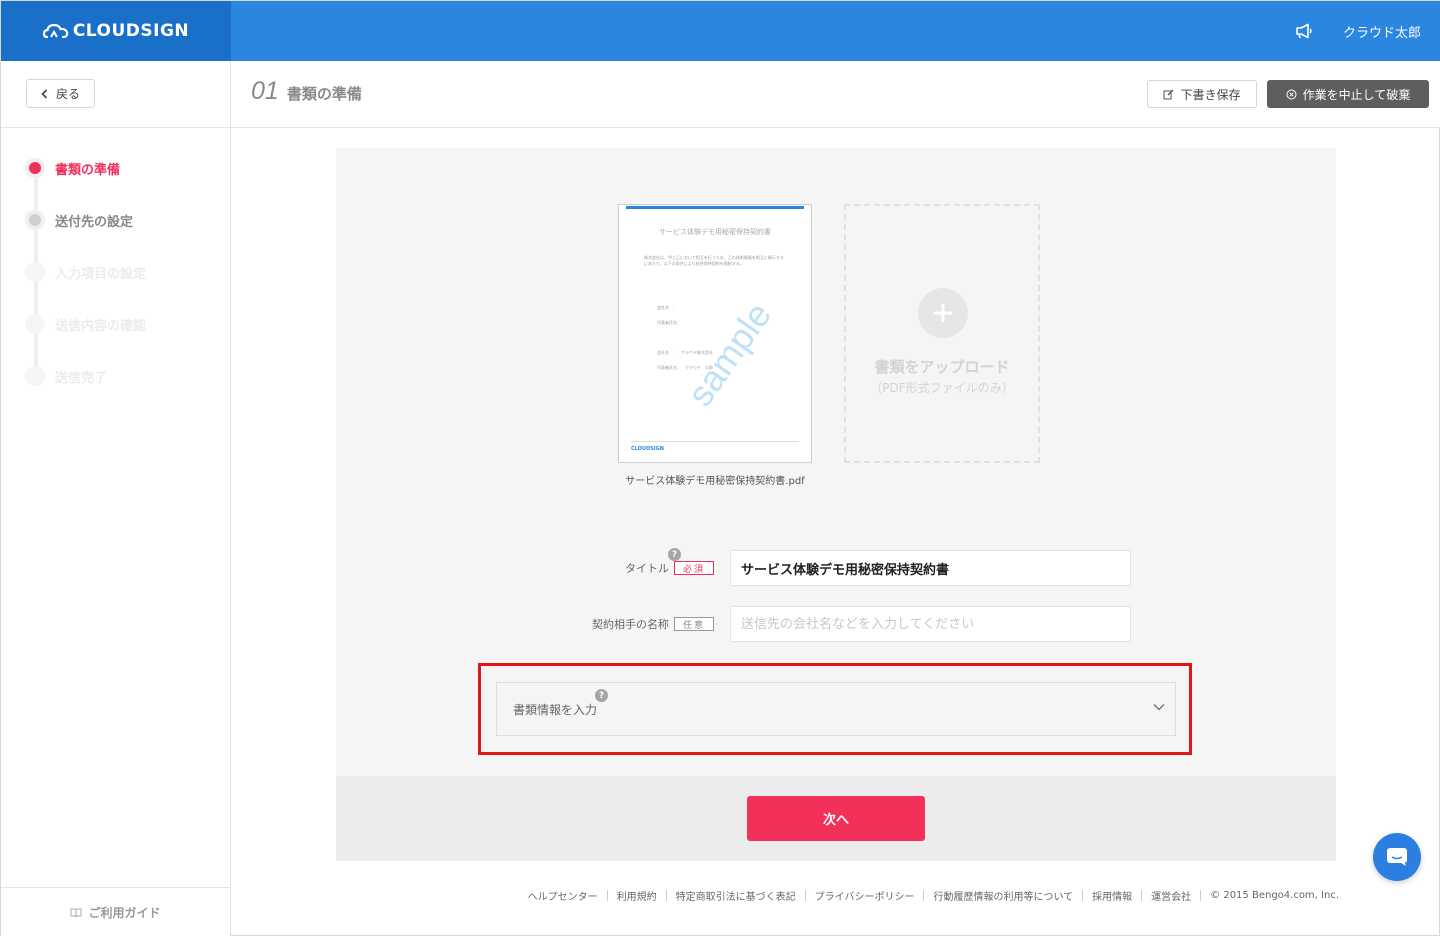 The width and height of the screenshot is (1440, 936). I want to click on sidebar-step-fields: 入力項目の設定, so click(85, 272).